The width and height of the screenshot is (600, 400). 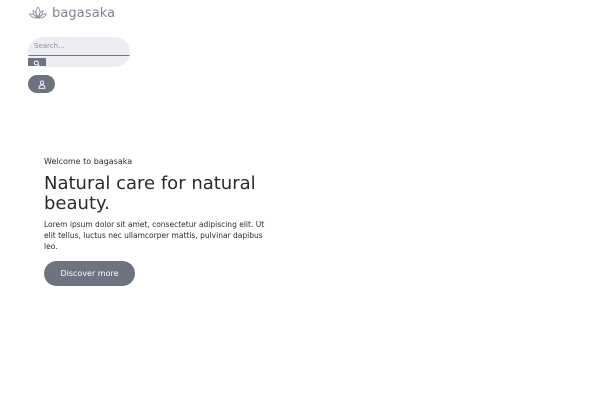 I want to click on search-input, so click(x=79, y=46).